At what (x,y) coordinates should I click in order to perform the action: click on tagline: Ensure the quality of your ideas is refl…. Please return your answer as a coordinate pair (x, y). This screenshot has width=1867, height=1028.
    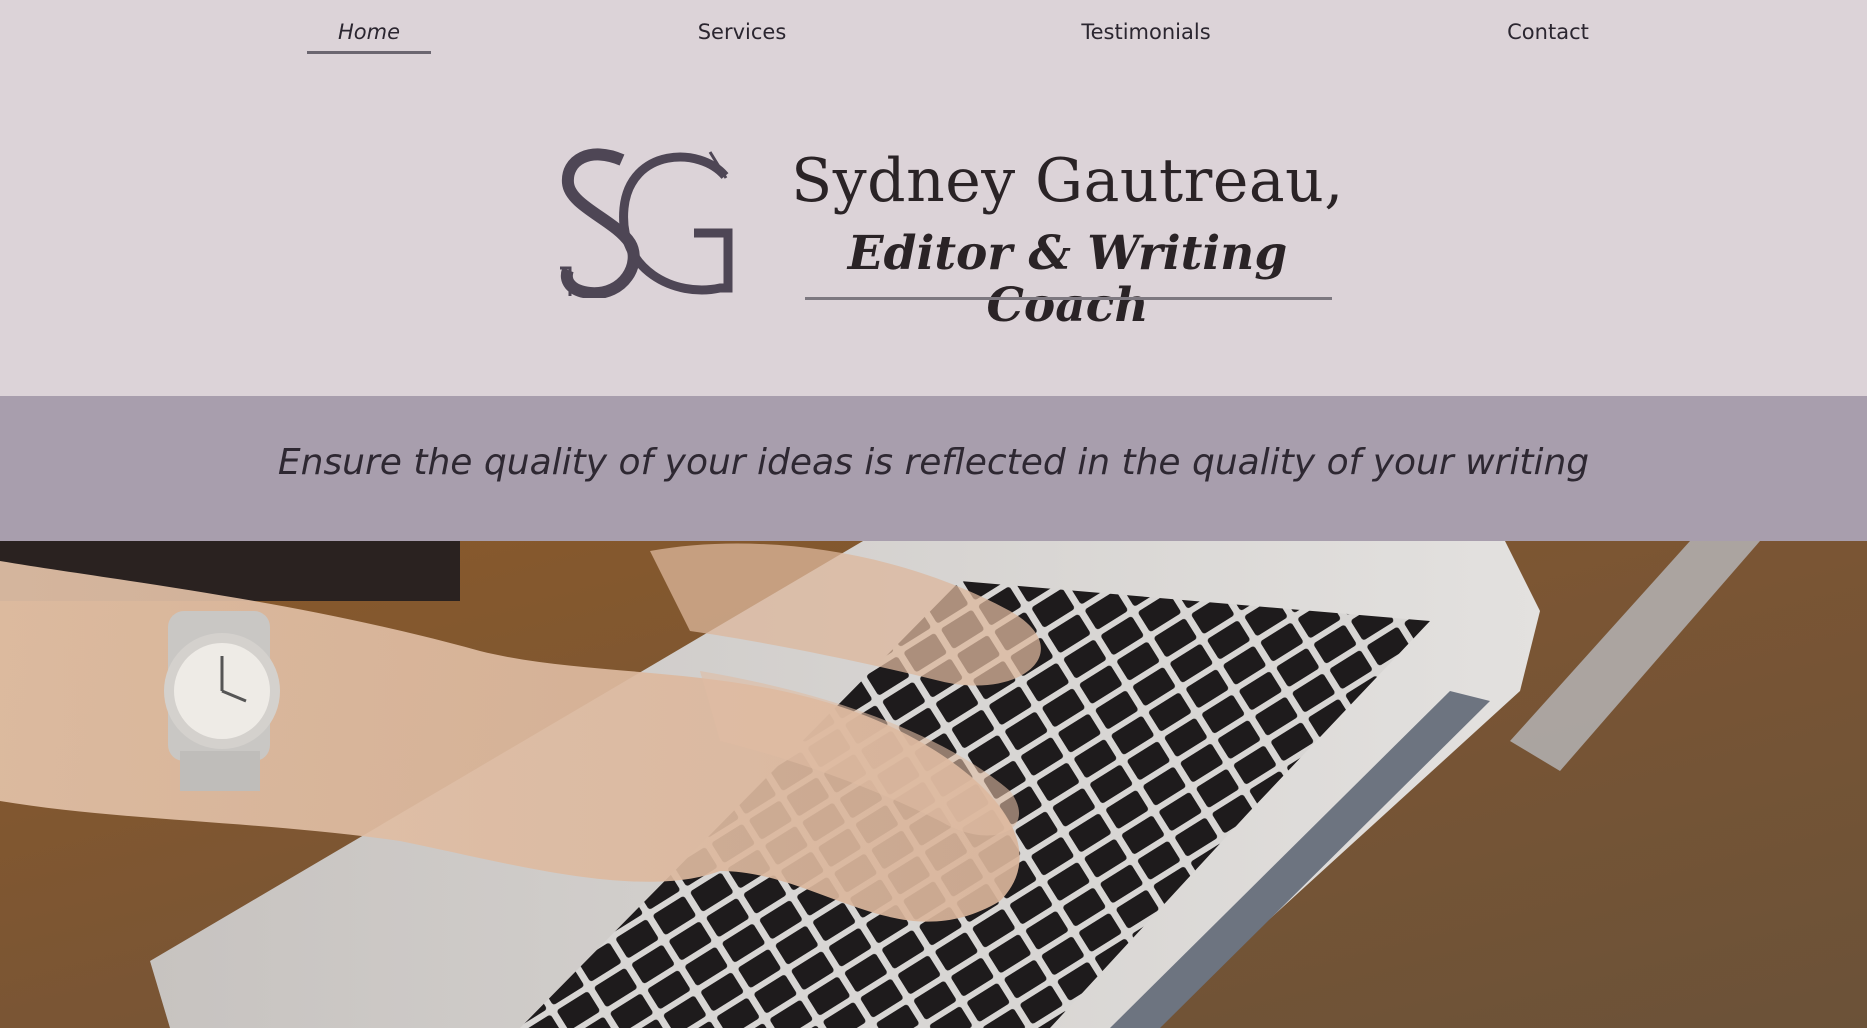
    Looking at the image, I should click on (933, 462).